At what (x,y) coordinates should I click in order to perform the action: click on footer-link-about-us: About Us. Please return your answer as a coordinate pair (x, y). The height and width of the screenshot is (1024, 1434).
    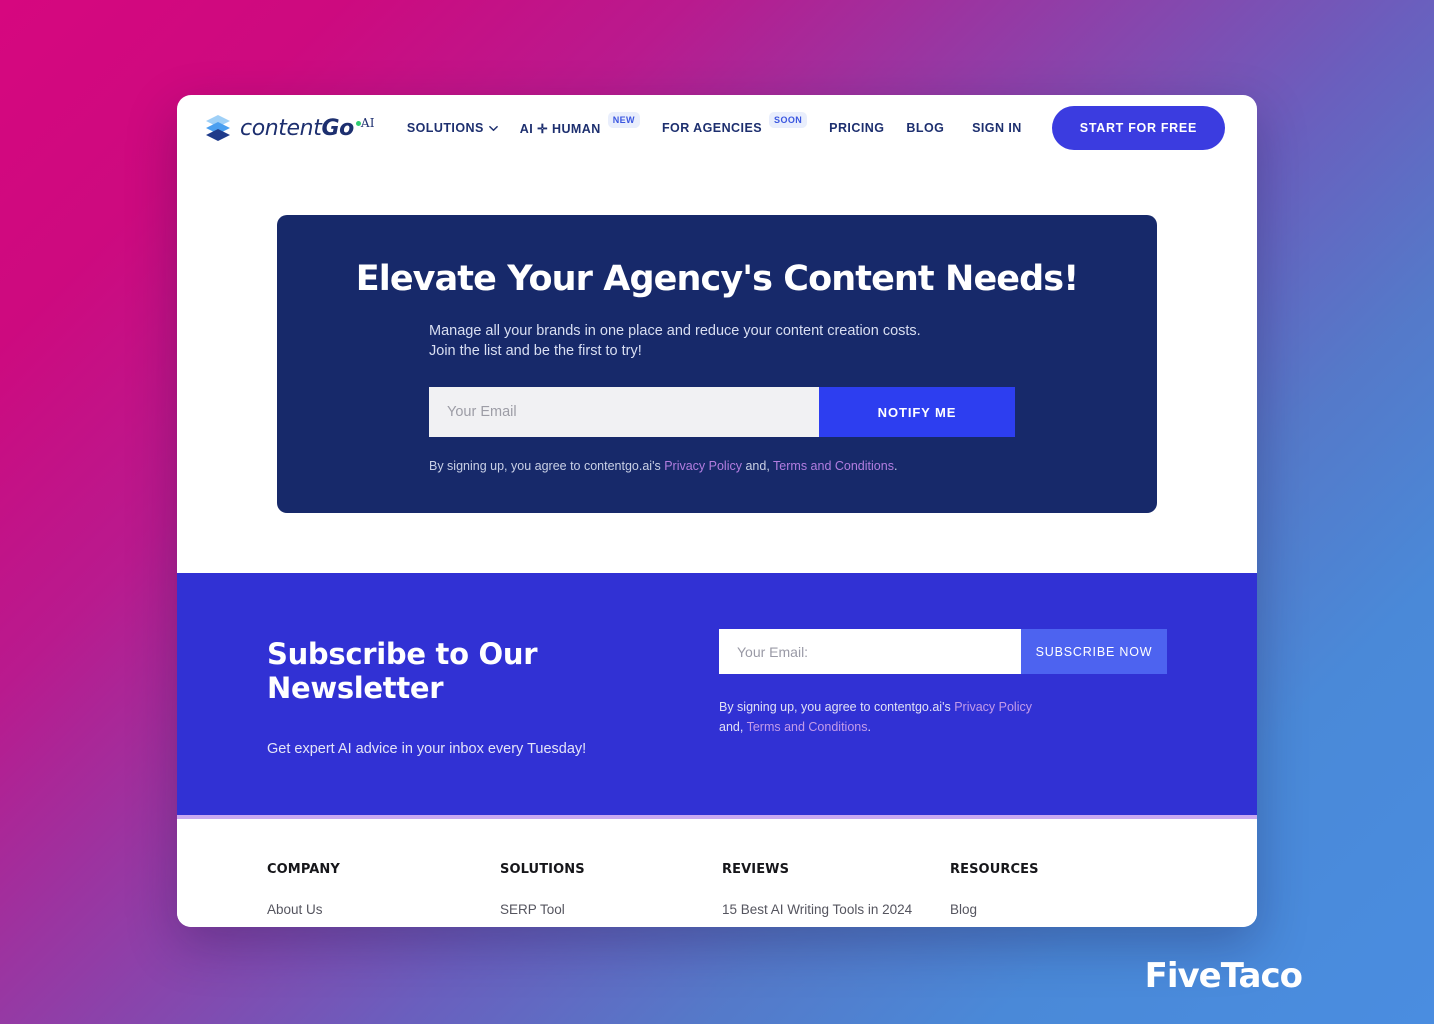
    Looking at the image, I should click on (383, 909).